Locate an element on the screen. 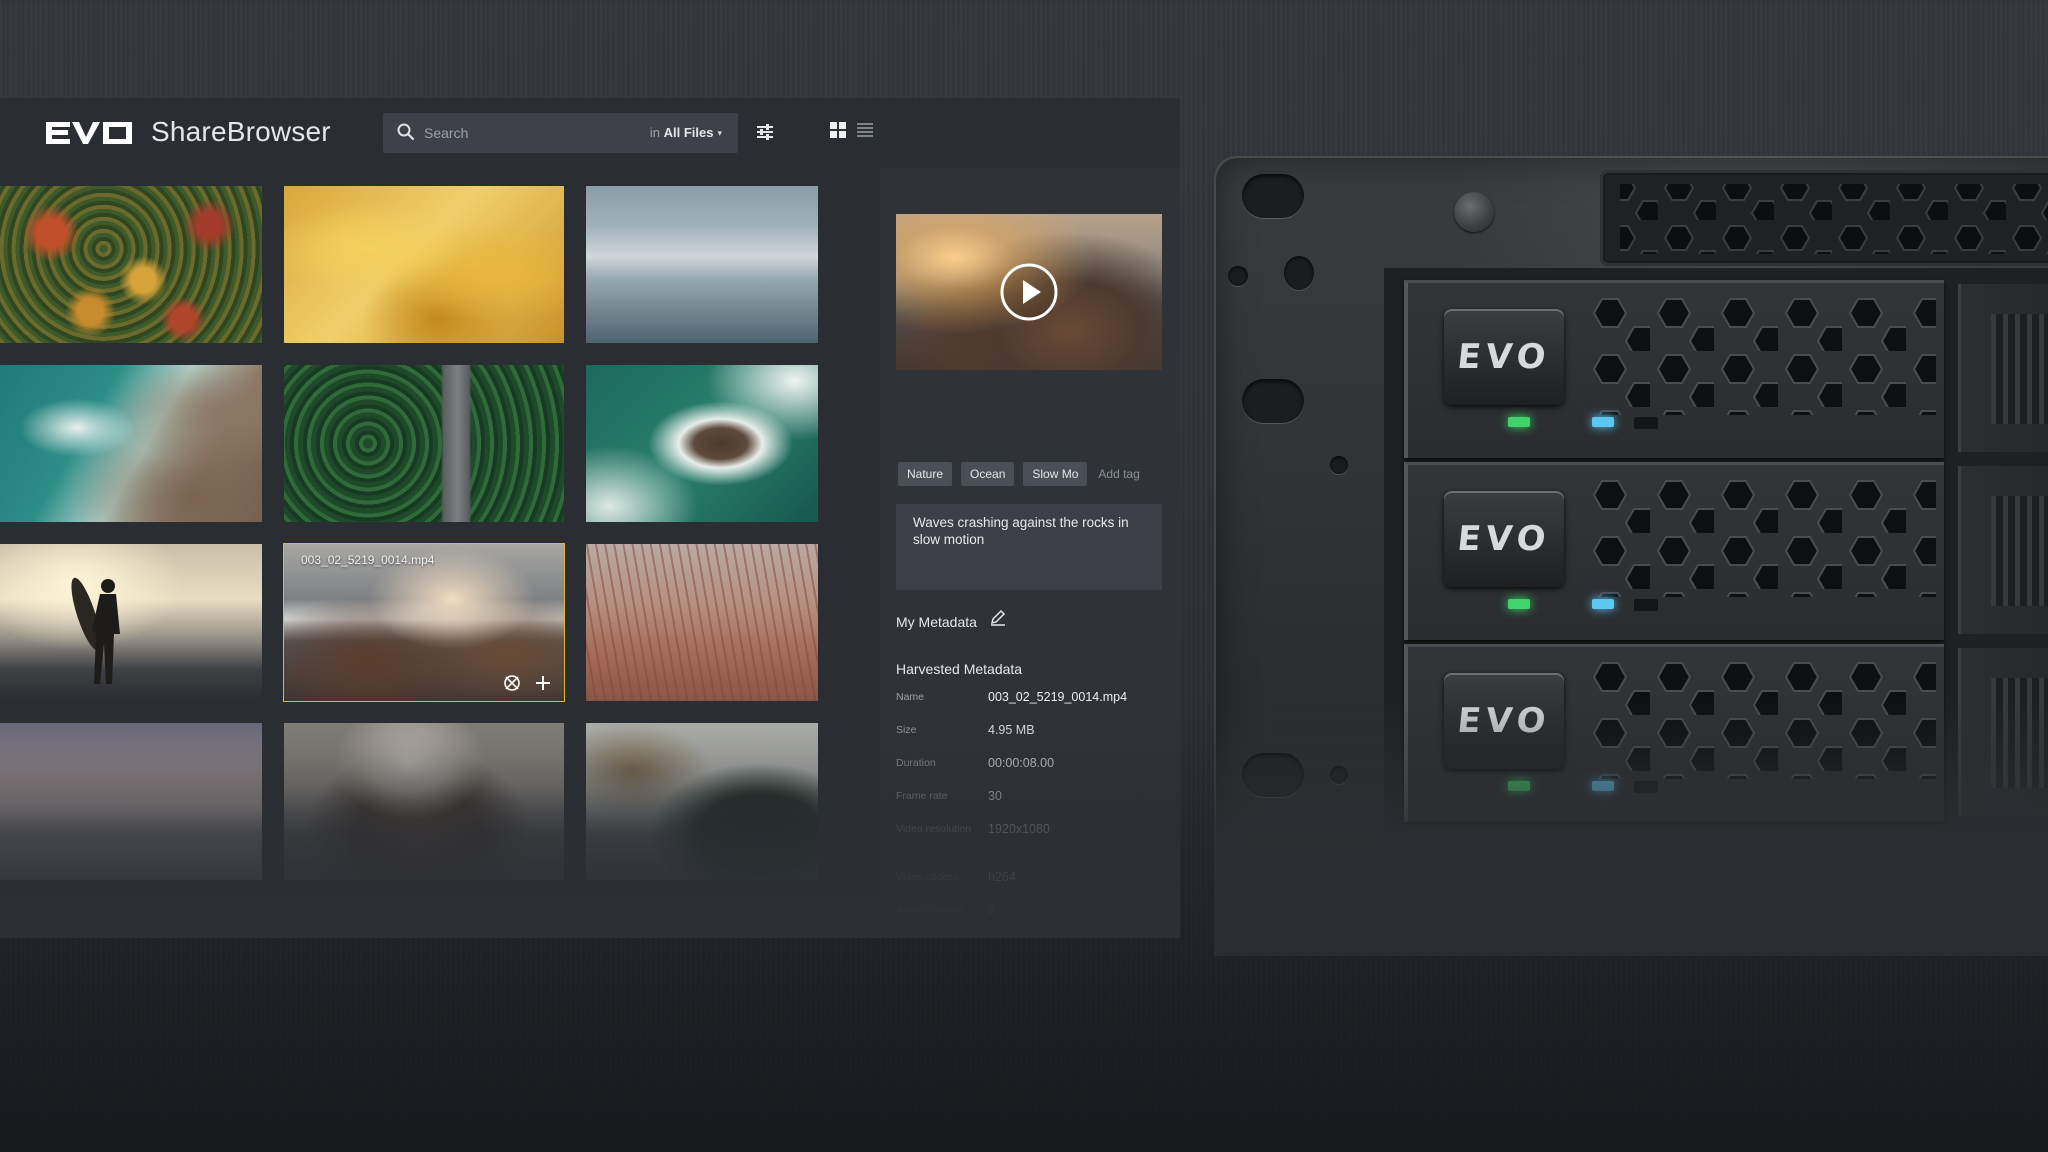 Image resolution: width=2048 pixels, height=1152 pixels. thumbnail-waves-rocks-selected: 003_02_5219_0014.mp4 is located at coordinates (424, 622).